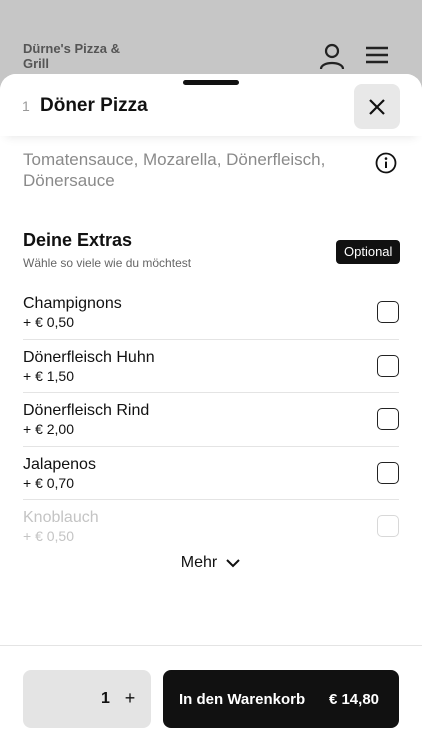 Image resolution: width=422 pixels, height=750 pixels. Describe the element at coordinates (211, 82) in the screenshot. I see `drag-handle` at that location.